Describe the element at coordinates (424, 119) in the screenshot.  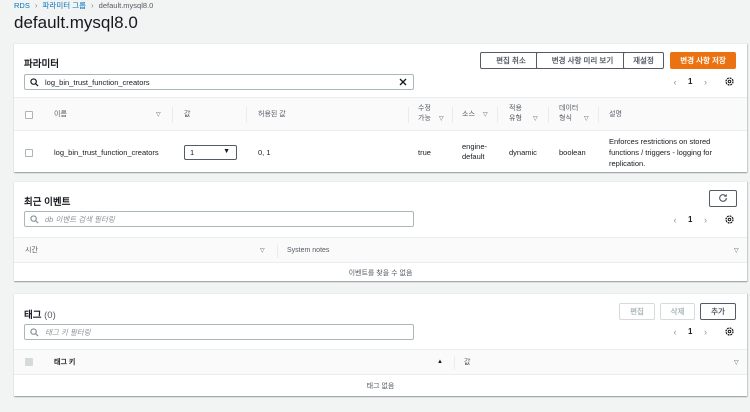
I see `column-modifiable-2: 가능` at that location.